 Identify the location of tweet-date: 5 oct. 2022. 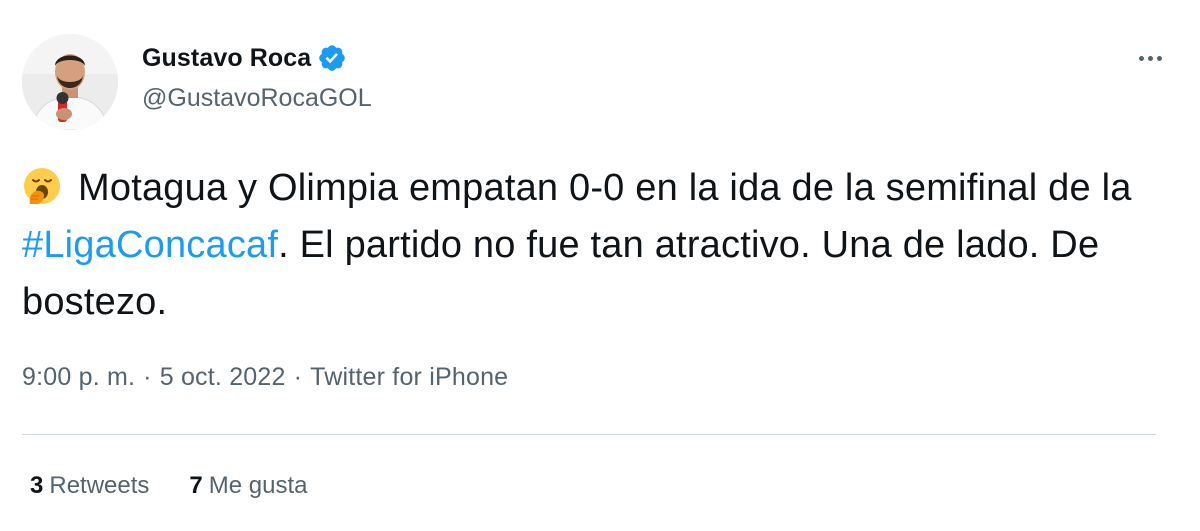
(223, 377).